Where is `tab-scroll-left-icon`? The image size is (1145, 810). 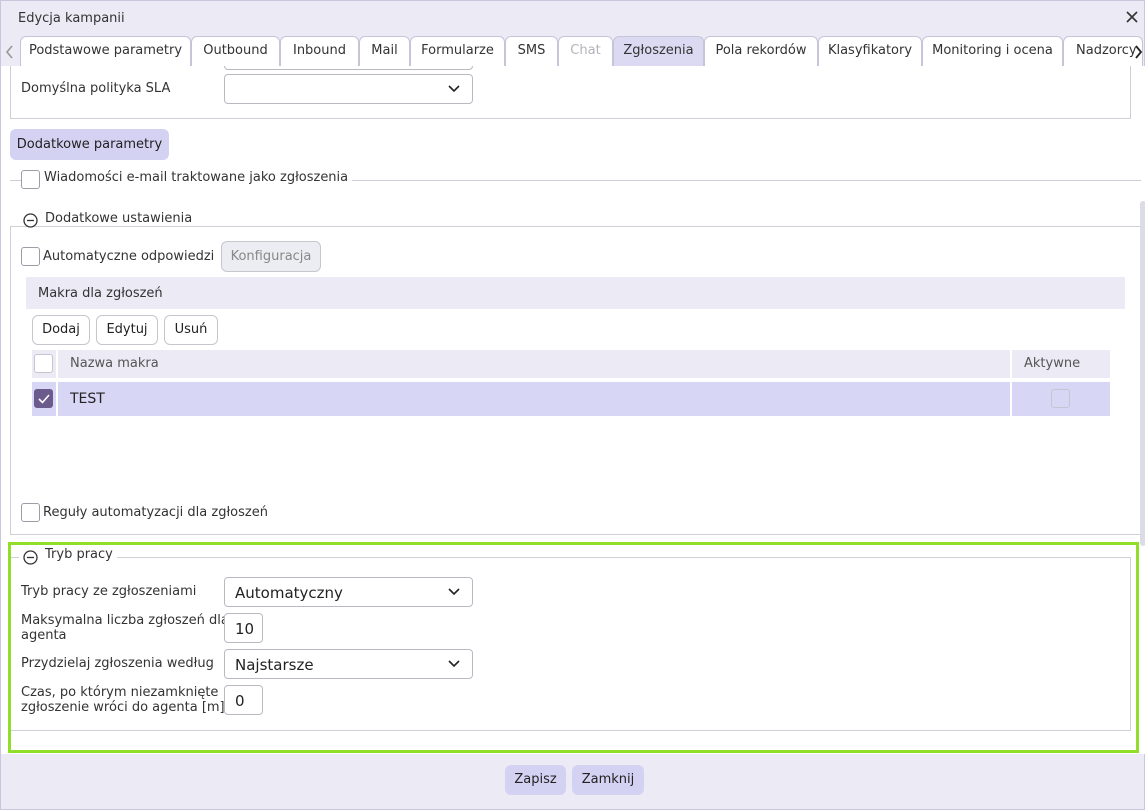
tab-scroll-left-icon is located at coordinates (10, 52).